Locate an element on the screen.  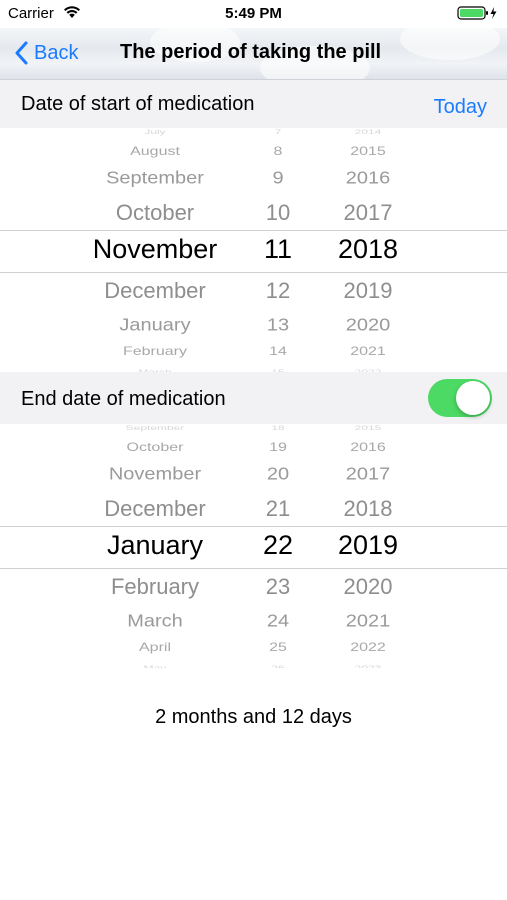
back-button: Back is located at coordinates (46, 53).